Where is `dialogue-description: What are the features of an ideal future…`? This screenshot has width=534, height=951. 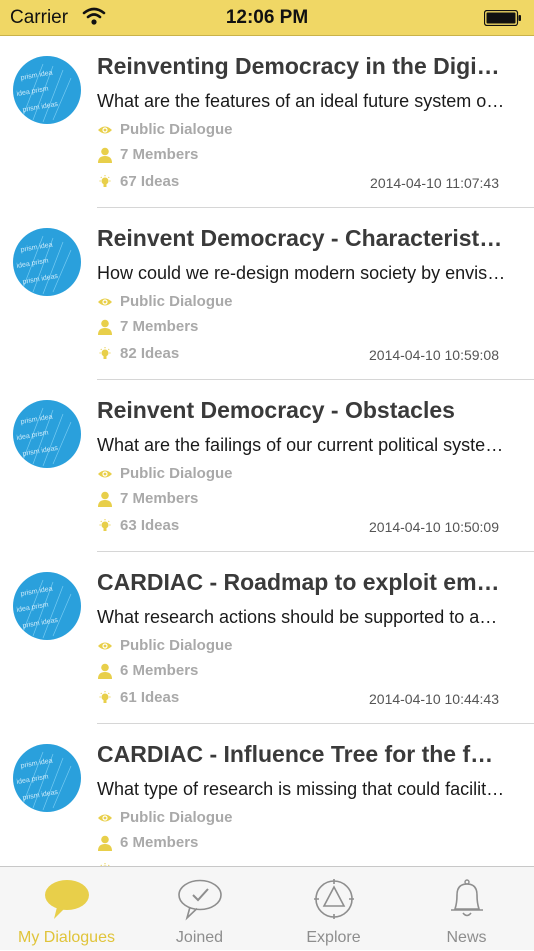
dialogue-description: What are the features of an ideal future… is located at coordinates (302, 101).